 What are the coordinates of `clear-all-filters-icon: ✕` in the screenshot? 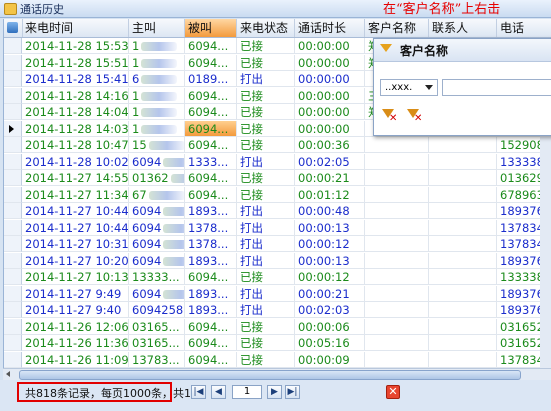 It's located at (415, 116).